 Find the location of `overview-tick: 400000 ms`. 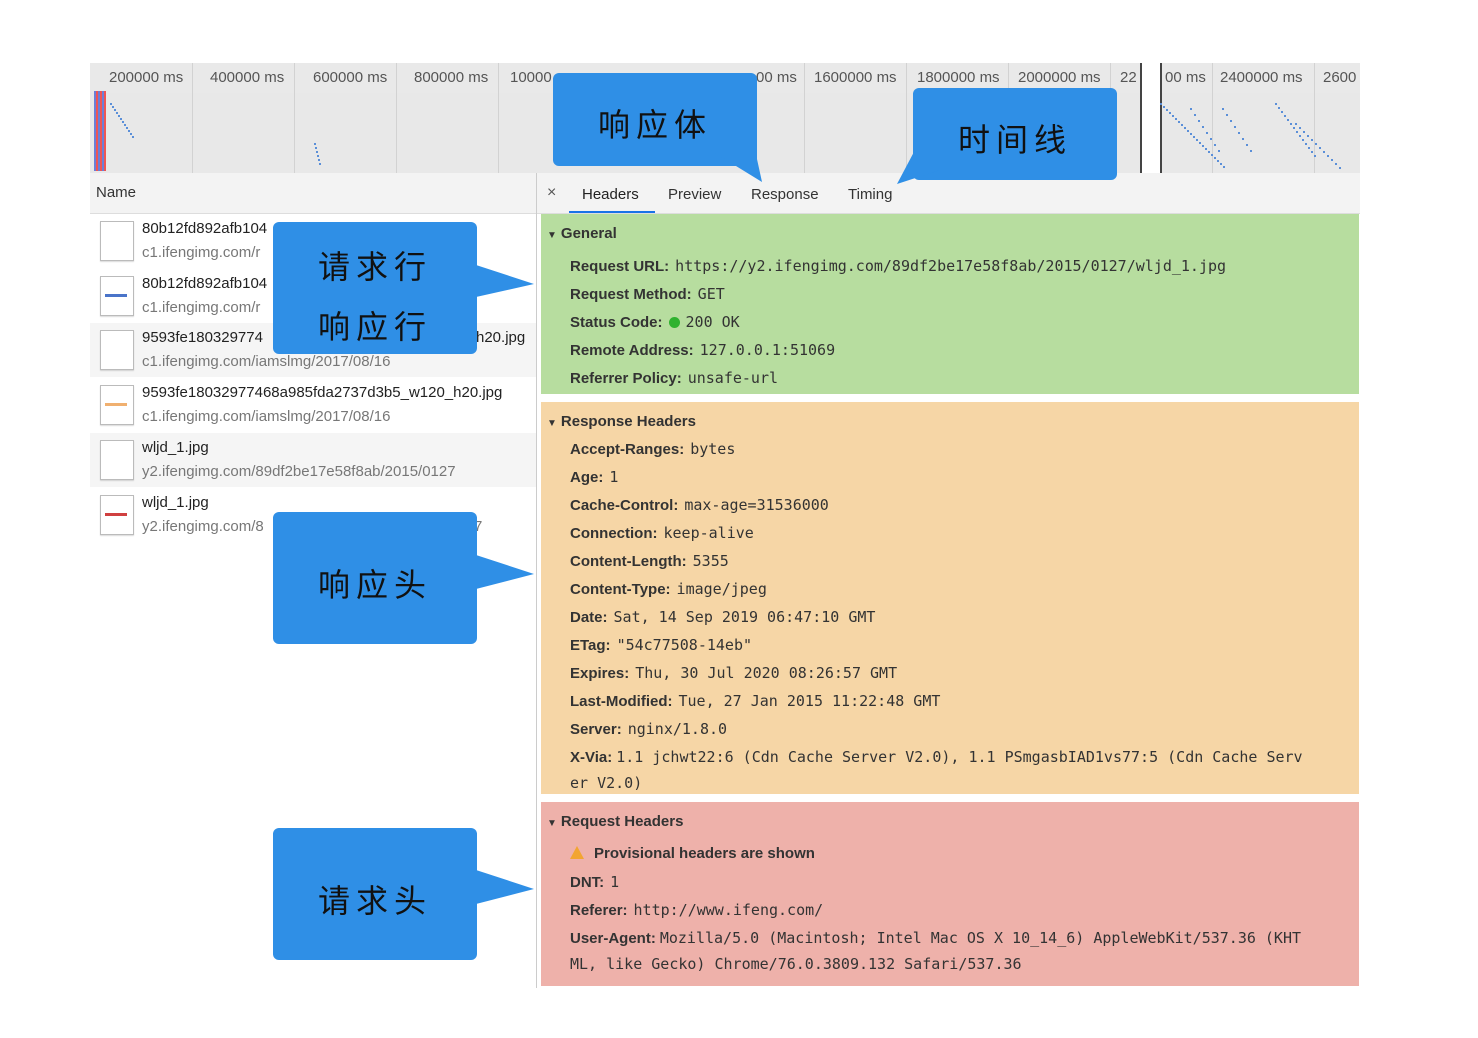

overview-tick: 400000 ms is located at coordinates (247, 77).